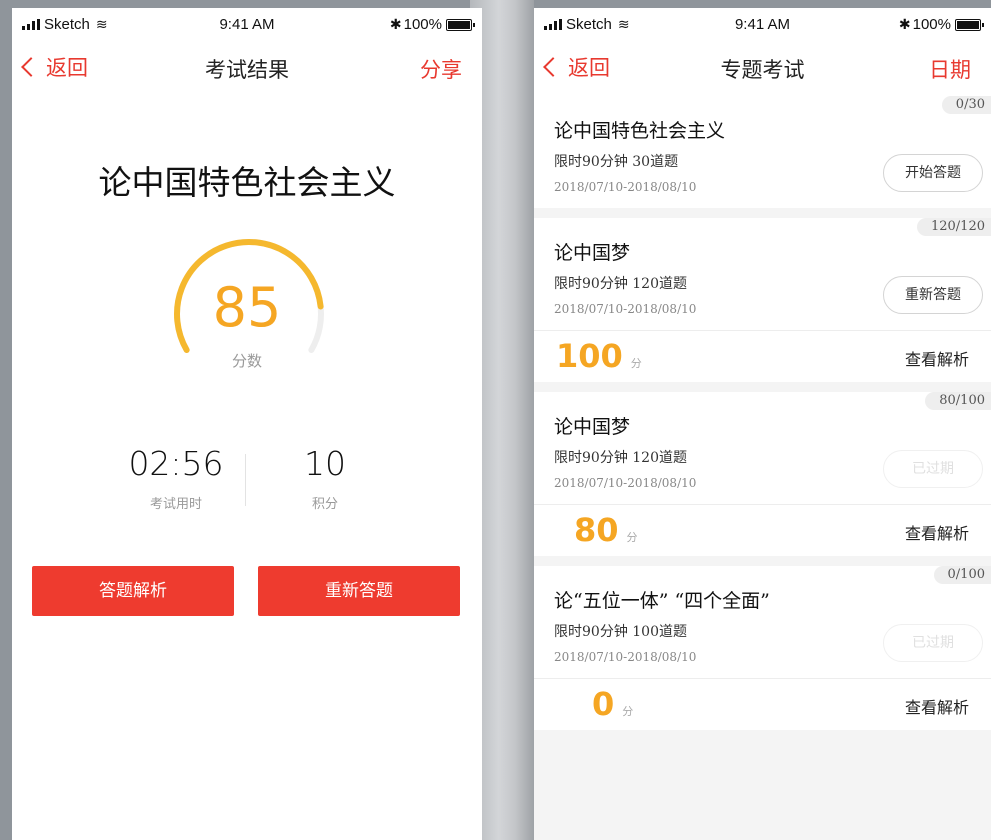  I want to click on points-label: 积分, so click(324, 504).